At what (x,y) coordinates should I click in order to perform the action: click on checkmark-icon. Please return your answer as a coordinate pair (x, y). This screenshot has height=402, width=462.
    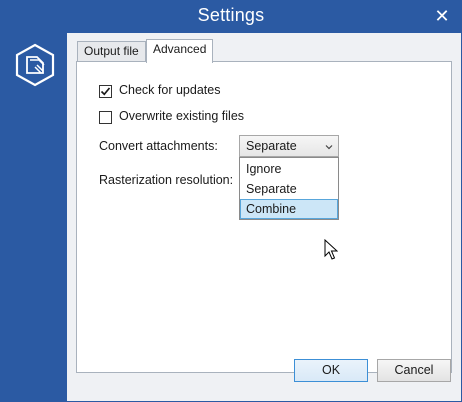
    Looking at the image, I should click on (105, 91).